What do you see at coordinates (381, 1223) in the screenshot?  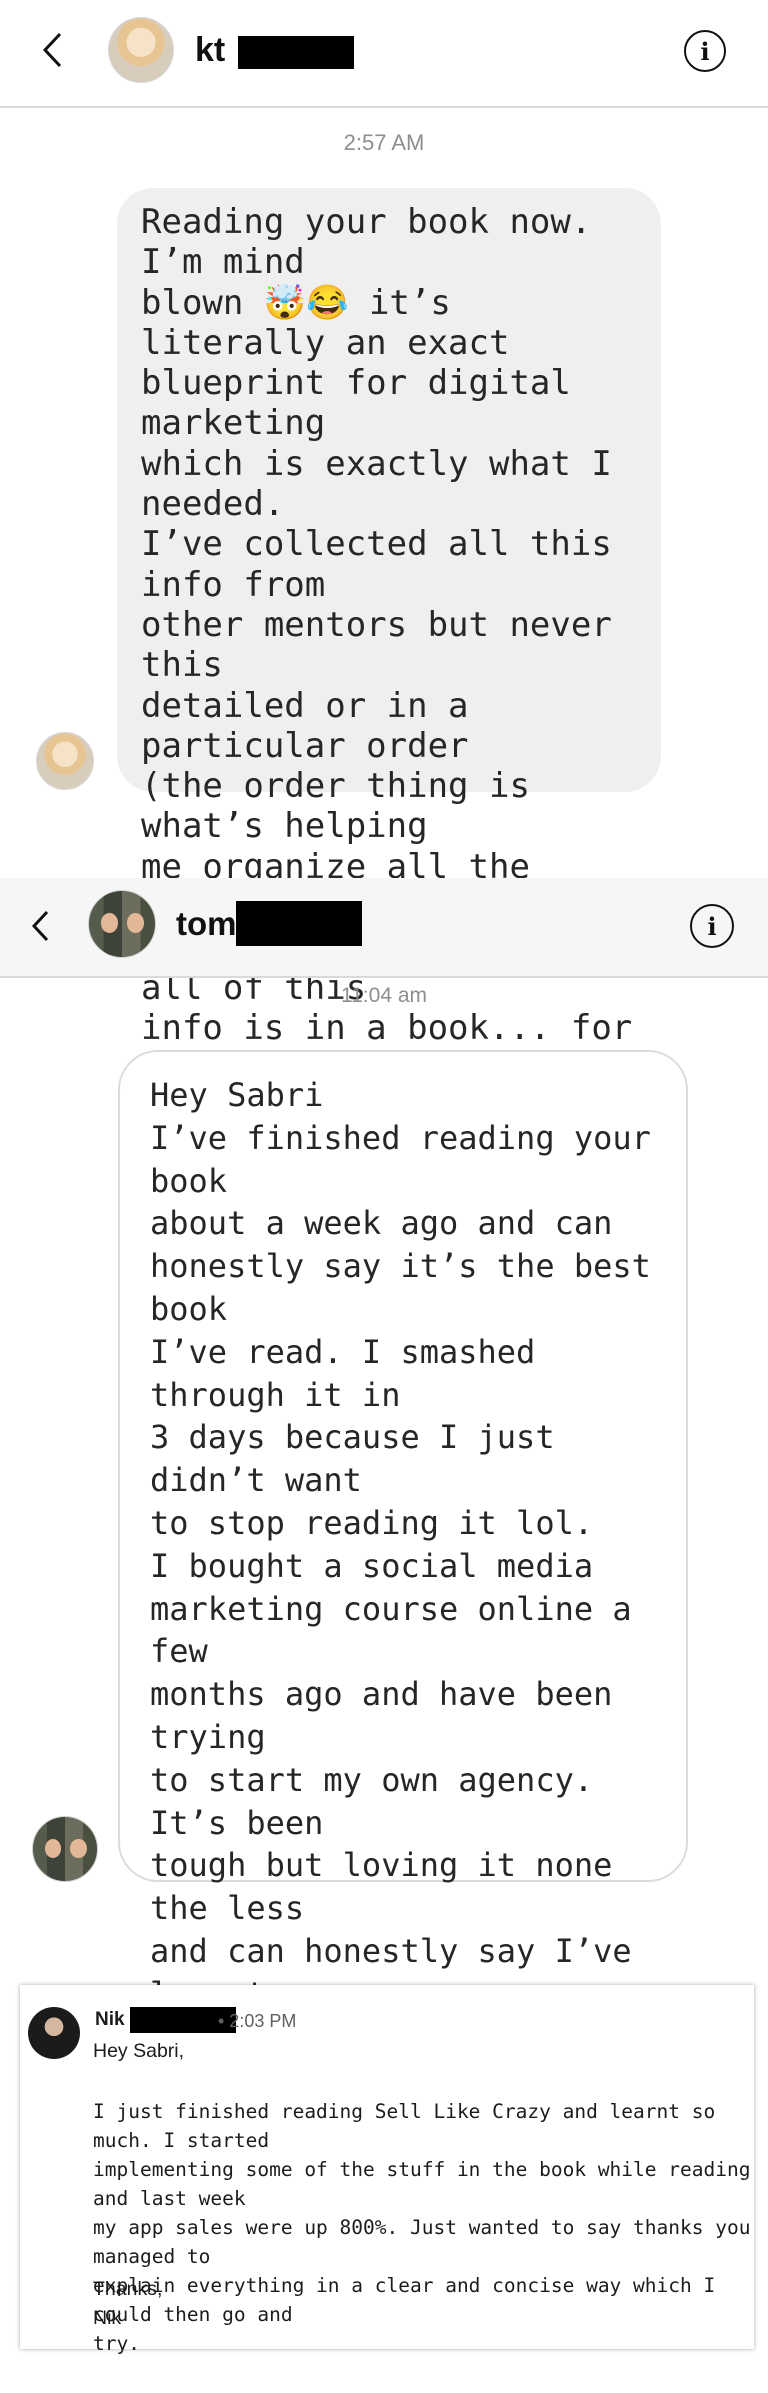 I see `message-line: about a week ago and can` at bounding box center [381, 1223].